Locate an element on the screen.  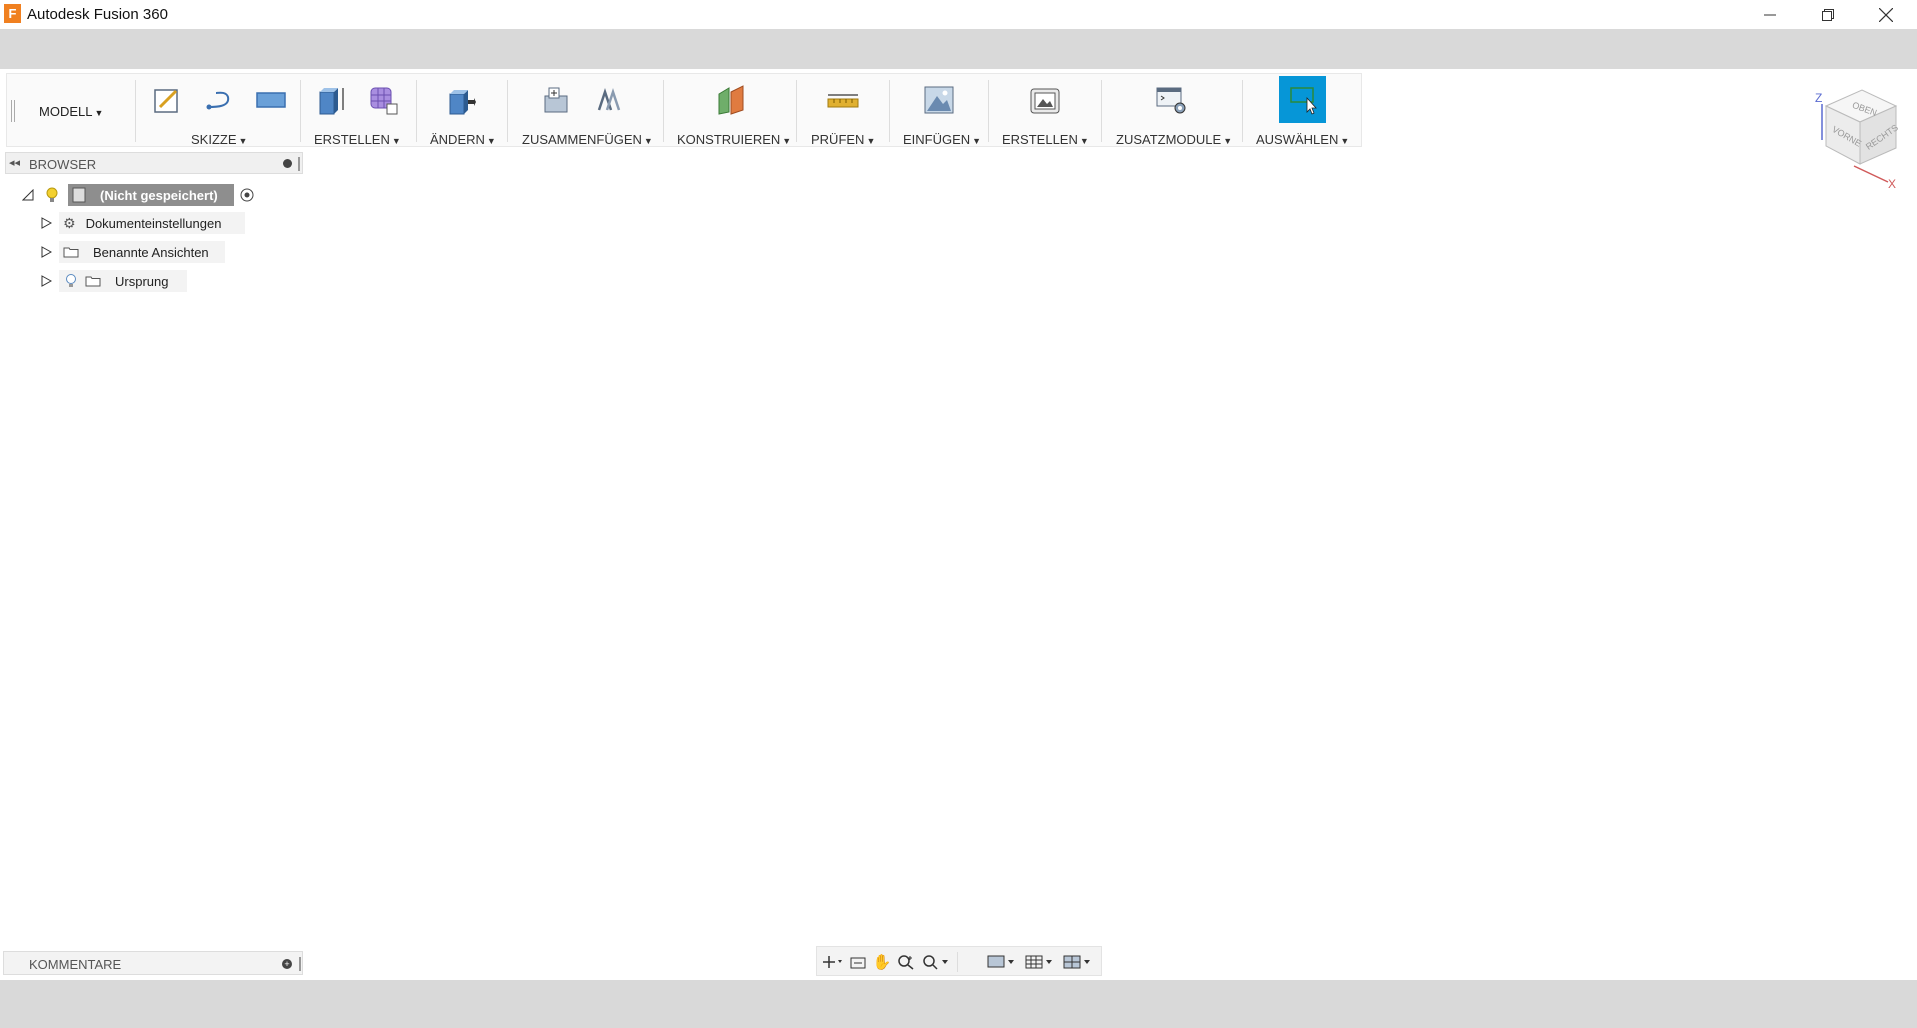
browser-item-label: Ursprung is located at coordinates (142, 281).